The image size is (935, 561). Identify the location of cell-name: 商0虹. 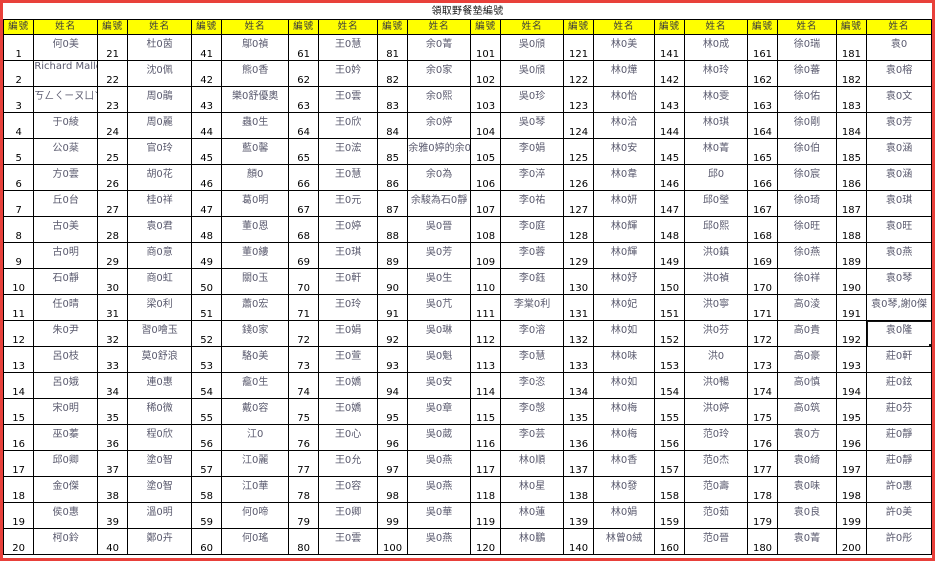
(159, 281).